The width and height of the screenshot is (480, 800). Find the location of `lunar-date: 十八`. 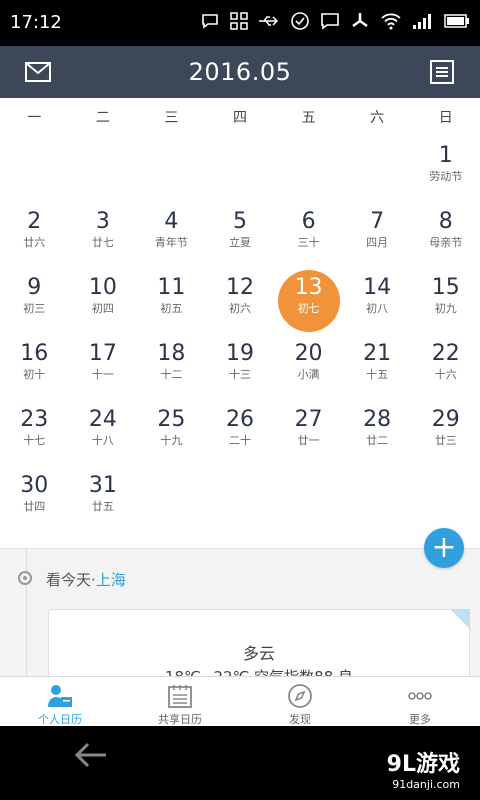

lunar-date: 十八 is located at coordinates (102, 440).